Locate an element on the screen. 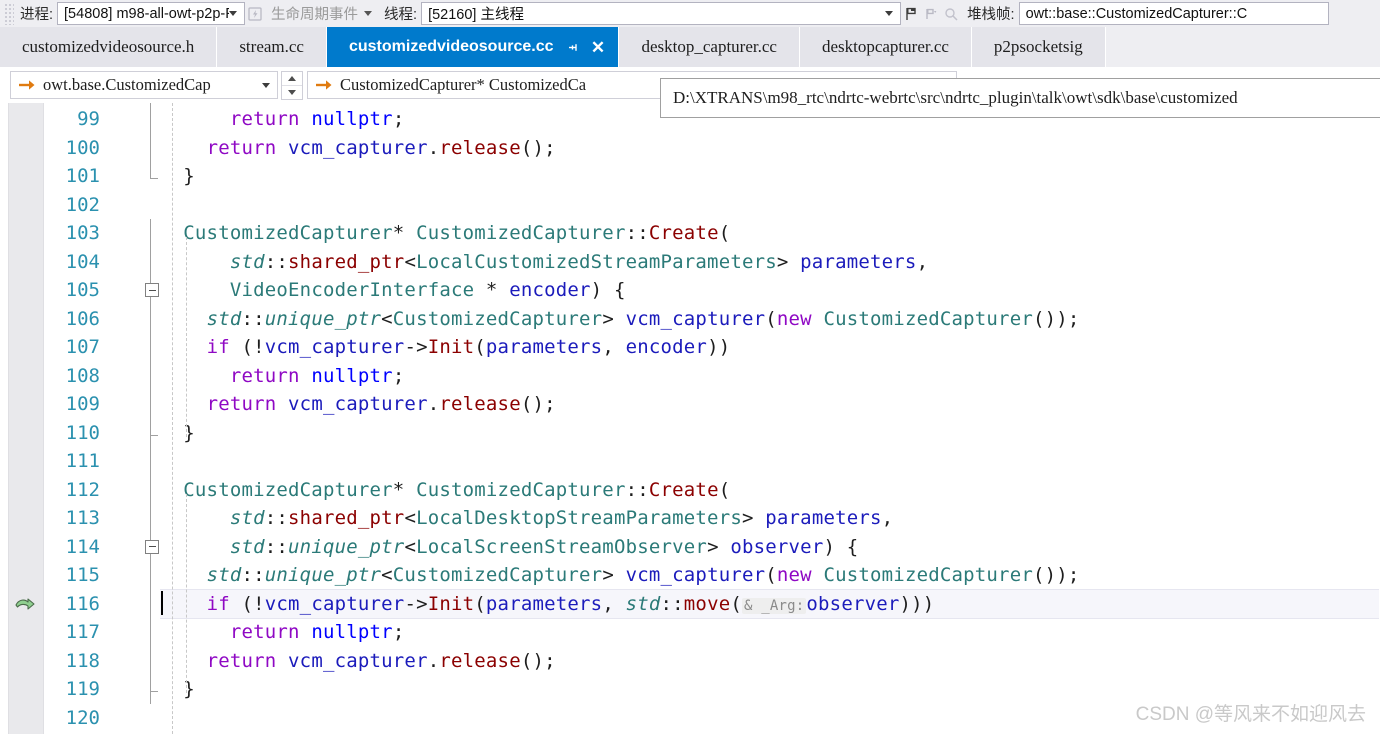  code-token: parameters is located at coordinates (823, 518).